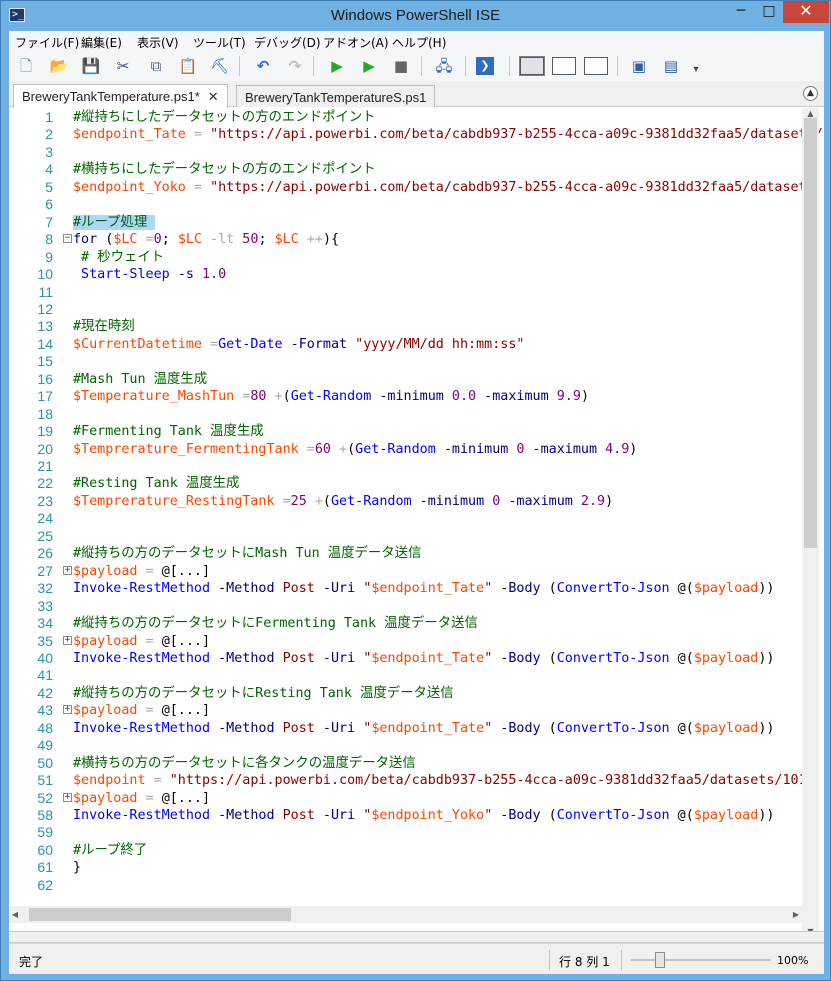  What do you see at coordinates (404, 571) in the screenshot?
I see `code-line: 27 + $payload = @[...]` at bounding box center [404, 571].